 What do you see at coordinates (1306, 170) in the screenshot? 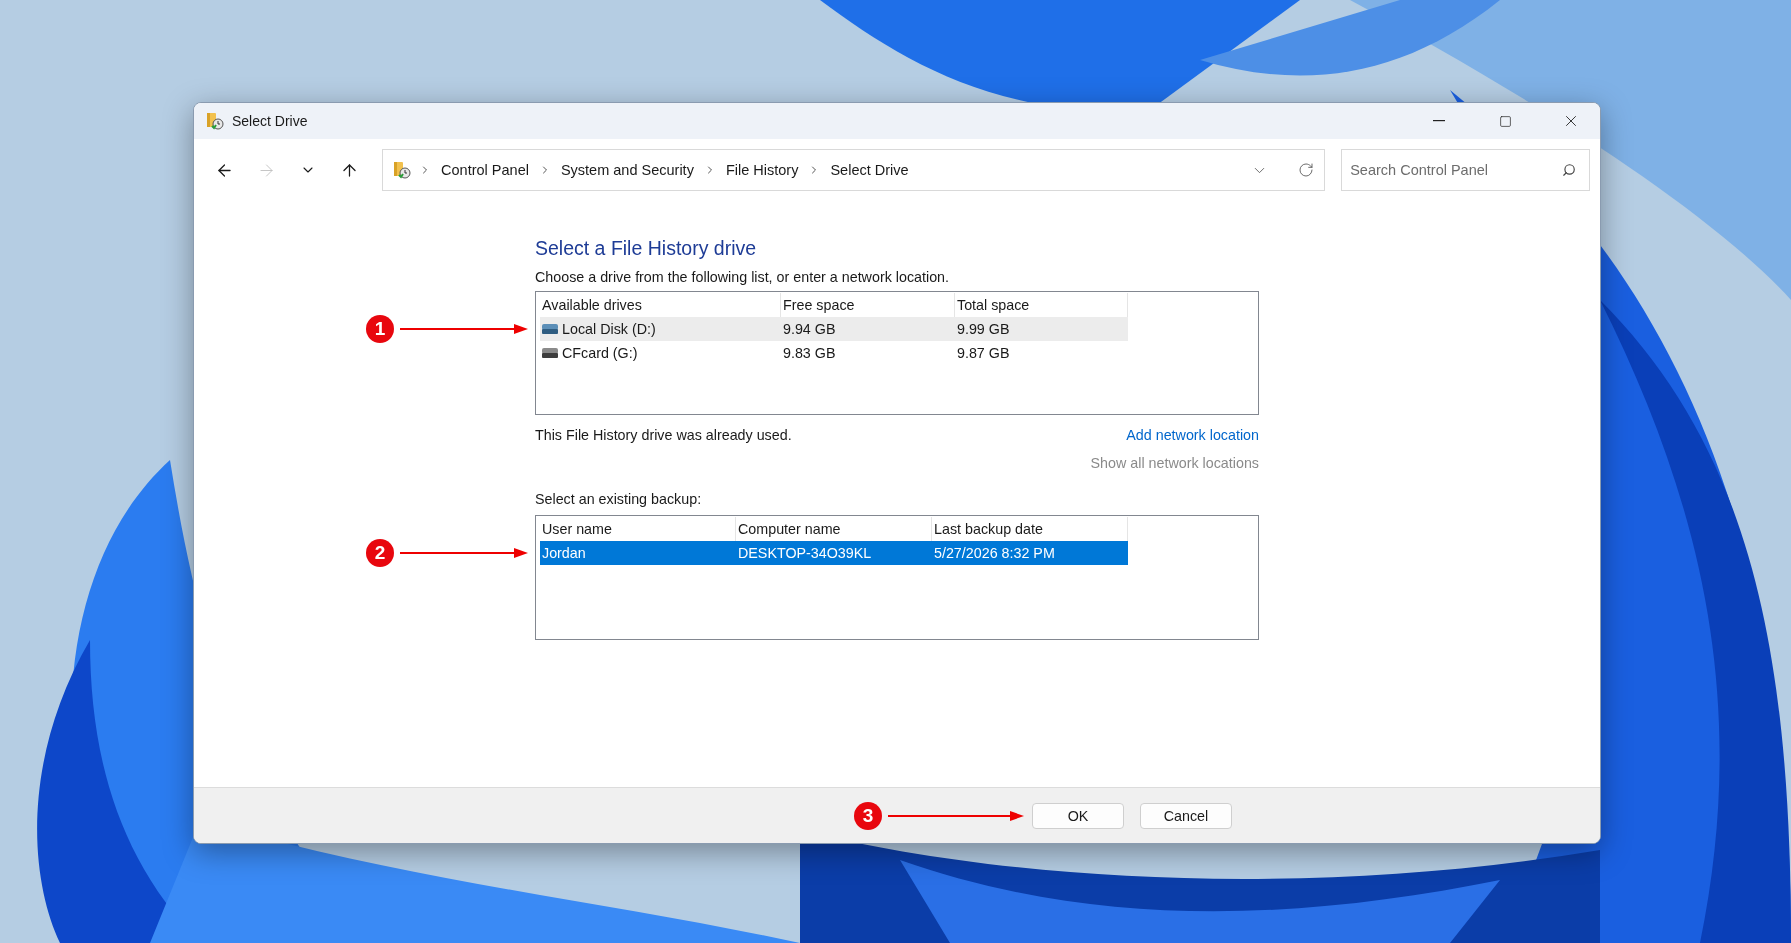
I see `refresh-icon` at bounding box center [1306, 170].